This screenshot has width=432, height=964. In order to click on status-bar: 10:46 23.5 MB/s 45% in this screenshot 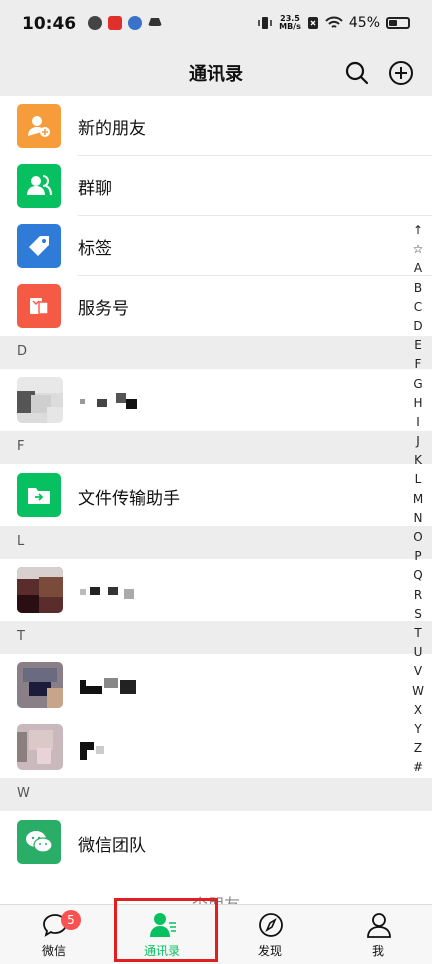, I will do `click(216, 25)`.